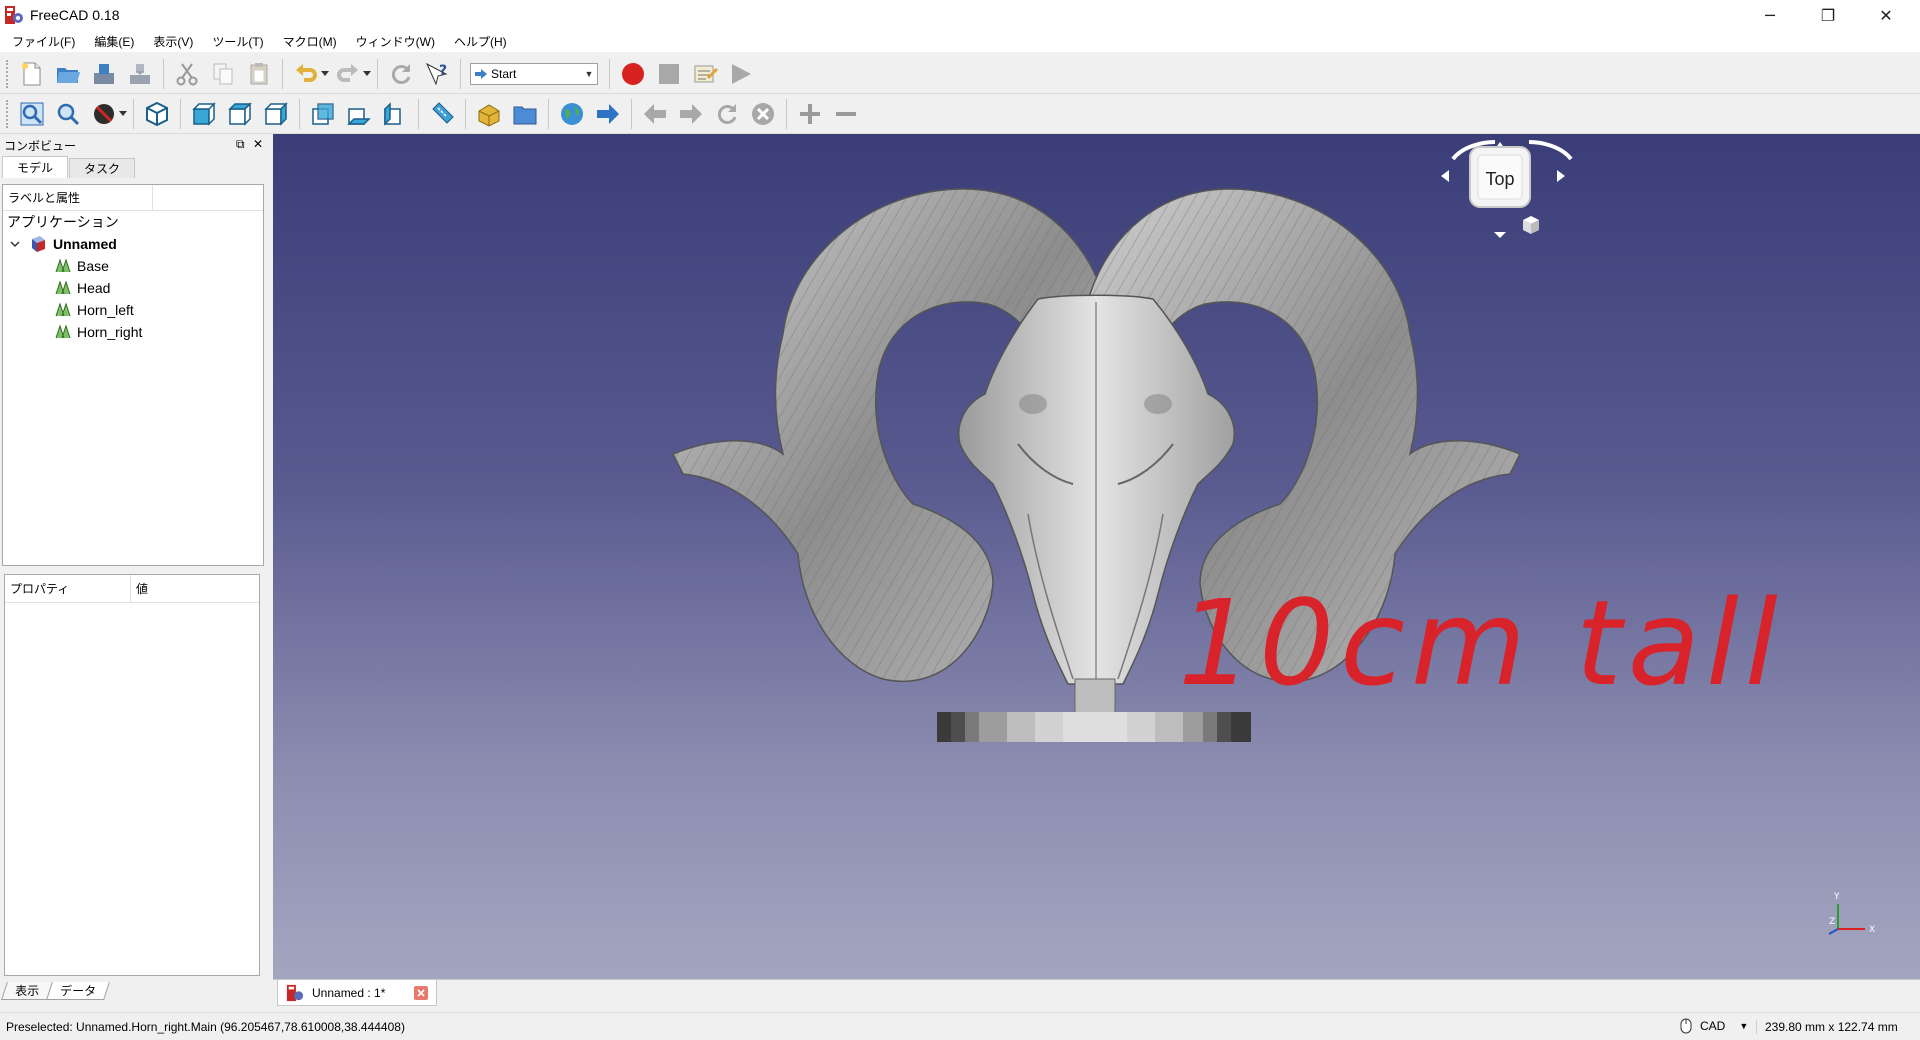  What do you see at coordinates (669, 74) in the screenshot?
I see `stop-macro-button` at bounding box center [669, 74].